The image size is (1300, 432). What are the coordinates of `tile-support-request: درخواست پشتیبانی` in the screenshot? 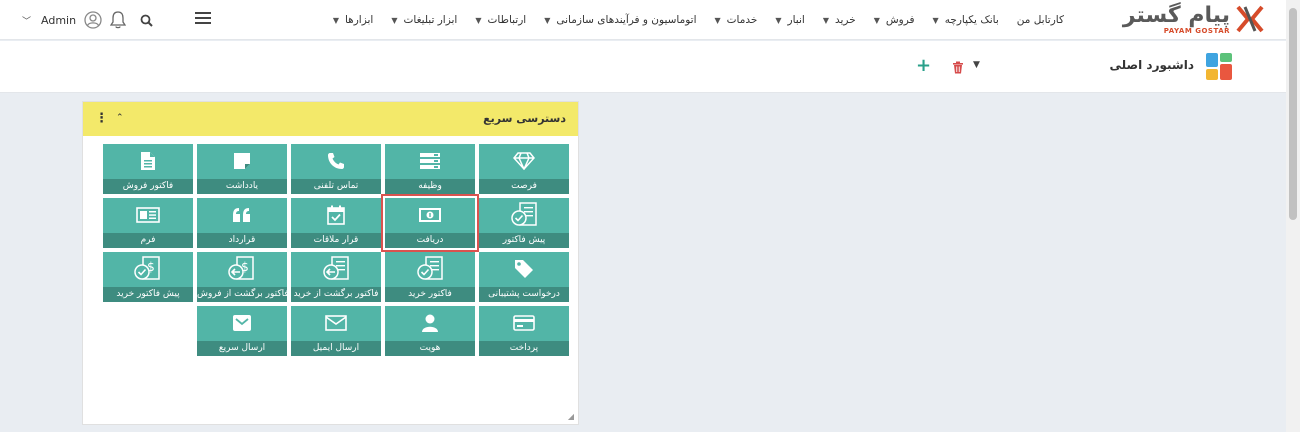 It's located at (524, 277).